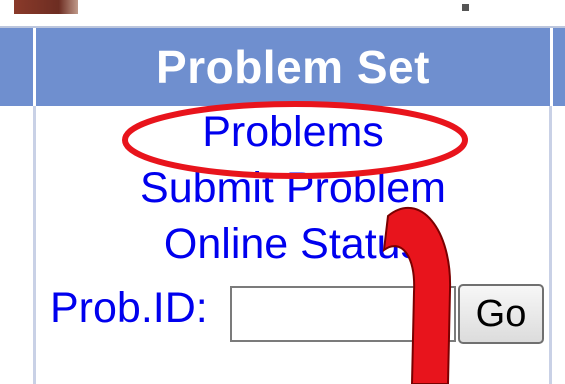 This screenshot has height=384, width=565. What do you see at coordinates (293, 67) in the screenshot?
I see `panel-title: Problem Set` at bounding box center [293, 67].